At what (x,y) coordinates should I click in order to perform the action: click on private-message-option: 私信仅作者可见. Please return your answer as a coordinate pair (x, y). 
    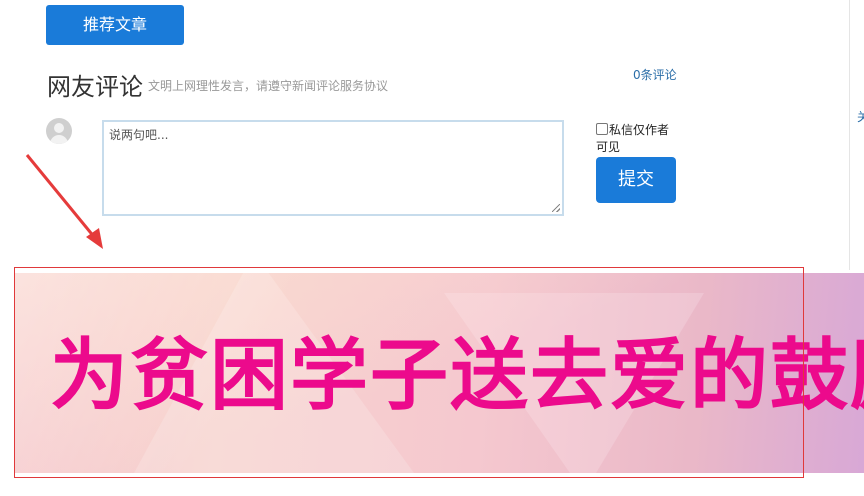
    Looking at the image, I should click on (636, 139).